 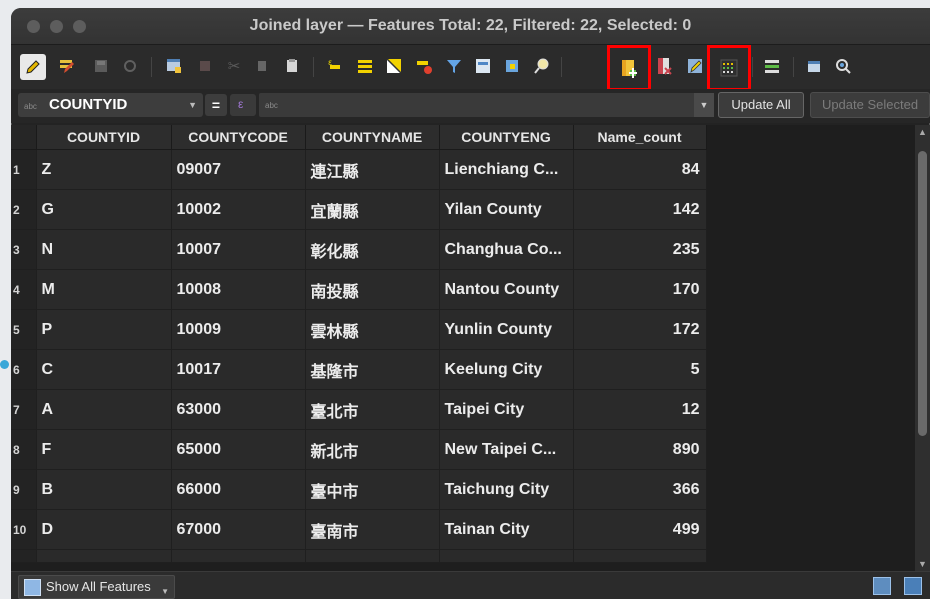 I want to click on cell-countyeng: Yilan County, so click(x=506, y=209).